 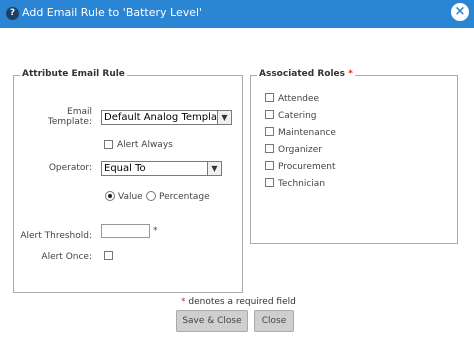 I want to click on email-template-select: Default Analog Template ▼, so click(x=166, y=117).